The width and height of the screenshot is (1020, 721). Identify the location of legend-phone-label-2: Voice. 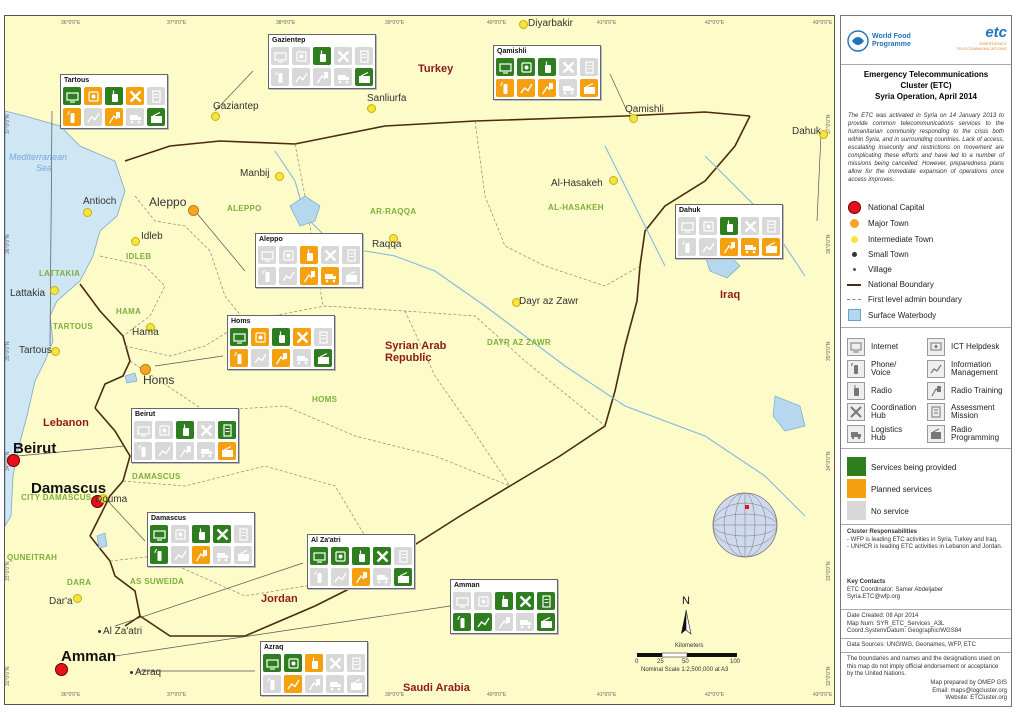
(881, 372).